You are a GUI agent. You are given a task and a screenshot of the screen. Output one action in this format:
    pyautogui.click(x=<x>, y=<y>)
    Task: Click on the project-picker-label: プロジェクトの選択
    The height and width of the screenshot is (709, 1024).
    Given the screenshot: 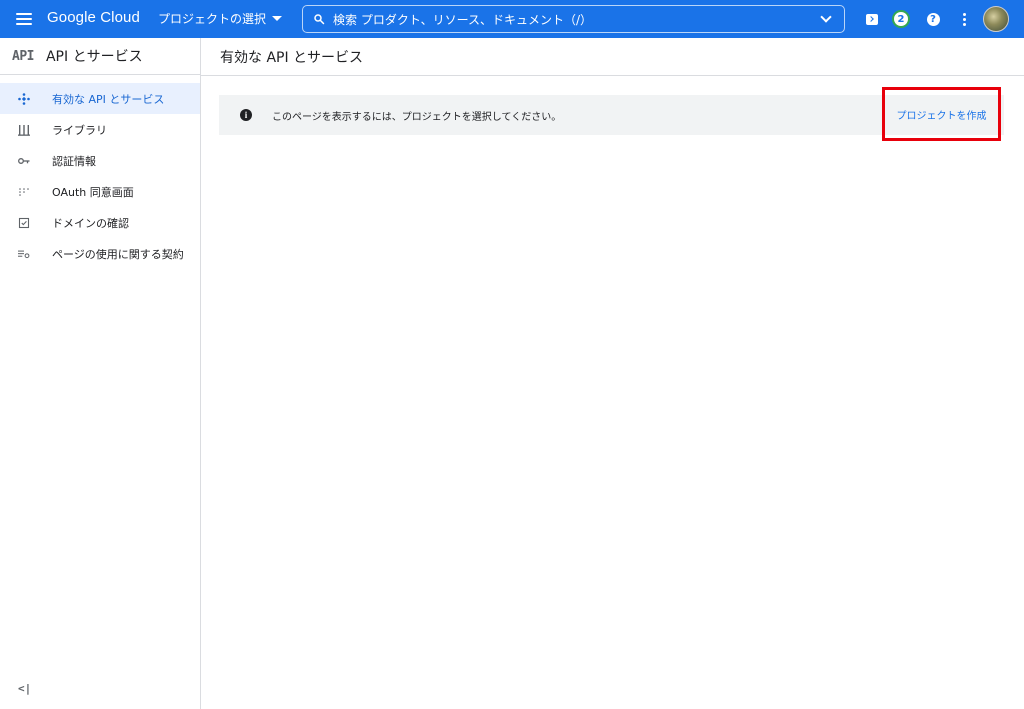 What is the action you would take?
    pyautogui.click(x=212, y=19)
    